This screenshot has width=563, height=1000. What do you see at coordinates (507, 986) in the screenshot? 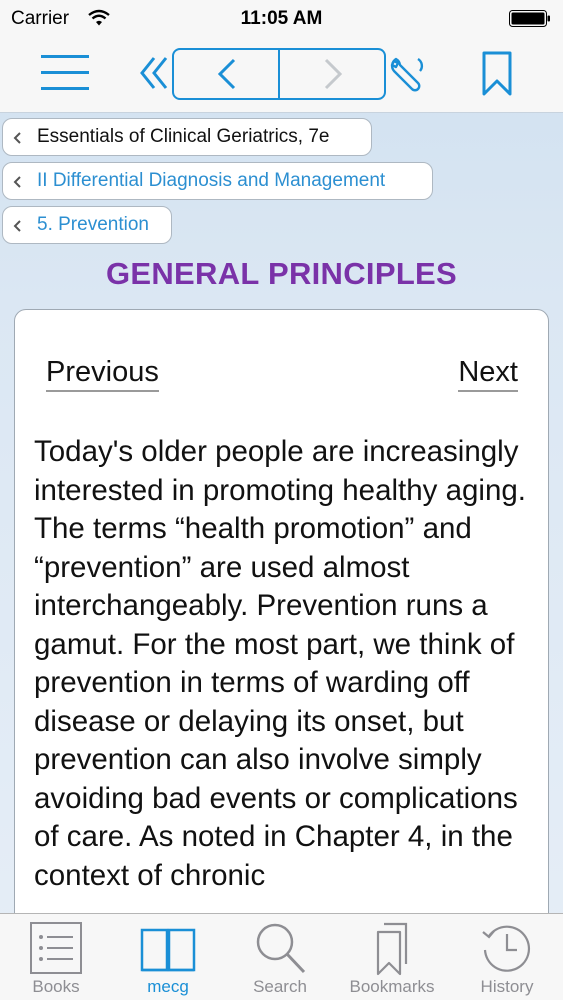
I see `tab-label: History` at bounding box center [507, 986].